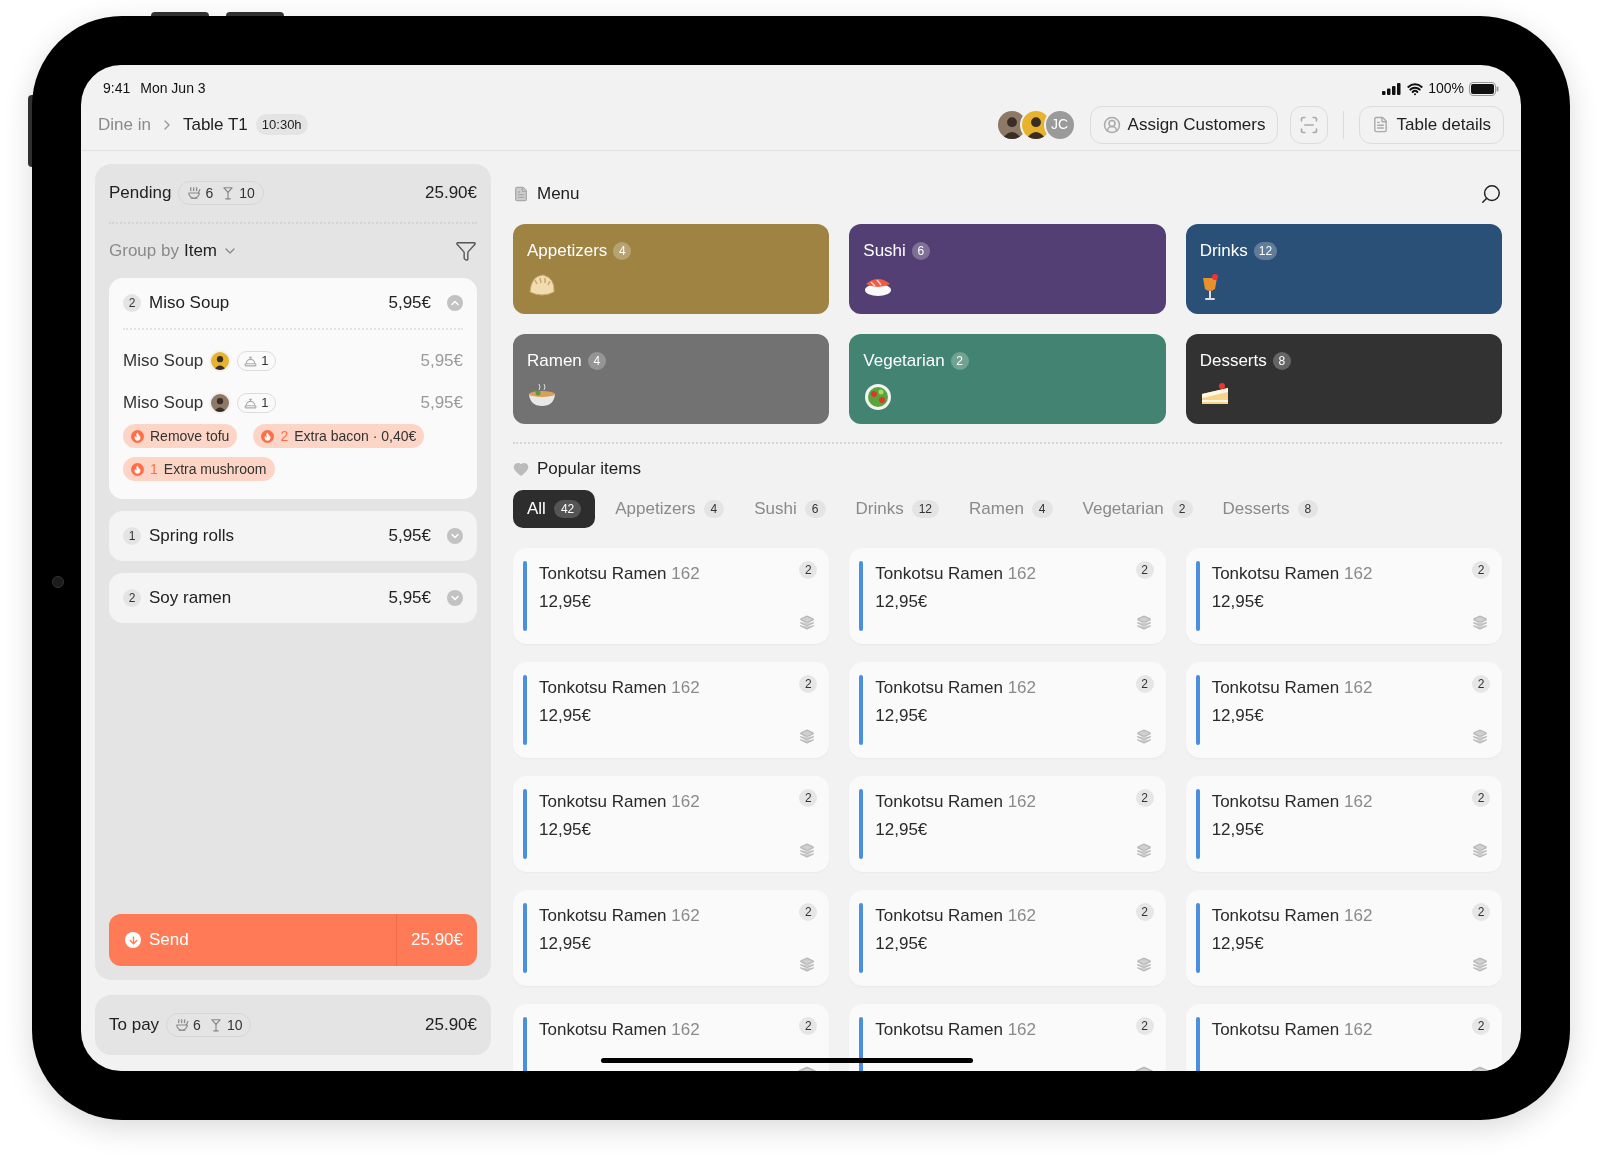 This screenshot has width=1600, height=1167. Describe the element at coordinates (1392, 88) in the screenshot. I see `signal-icon` at that location.